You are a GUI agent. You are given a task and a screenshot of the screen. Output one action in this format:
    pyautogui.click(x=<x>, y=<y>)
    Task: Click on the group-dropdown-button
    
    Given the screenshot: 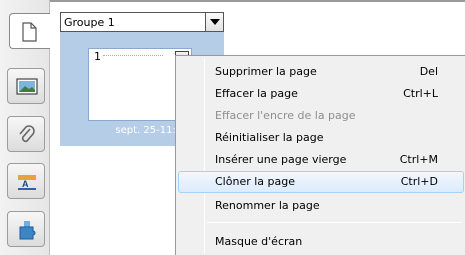 What is the action you would take?
    pyautogui.click(x=214, y=22)
    